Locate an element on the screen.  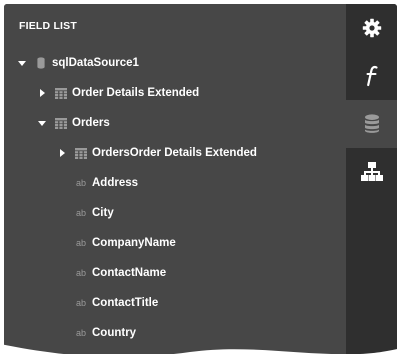
datasource-label: sqlDataSource1 is located at coordinates (95, 63).